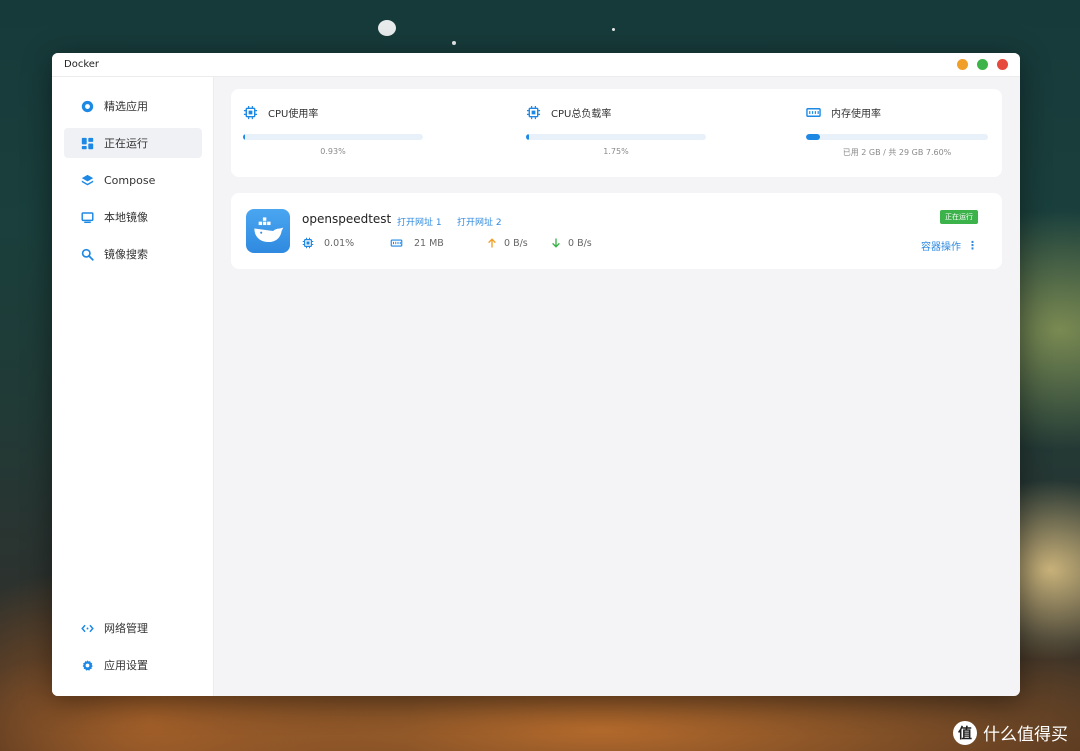 The width and height of the screenshot is (1080, 751). Describe the element at coordinates (479, 221) in the screenshot. I see `open-url-2-link: 打开网址 2` at that location.